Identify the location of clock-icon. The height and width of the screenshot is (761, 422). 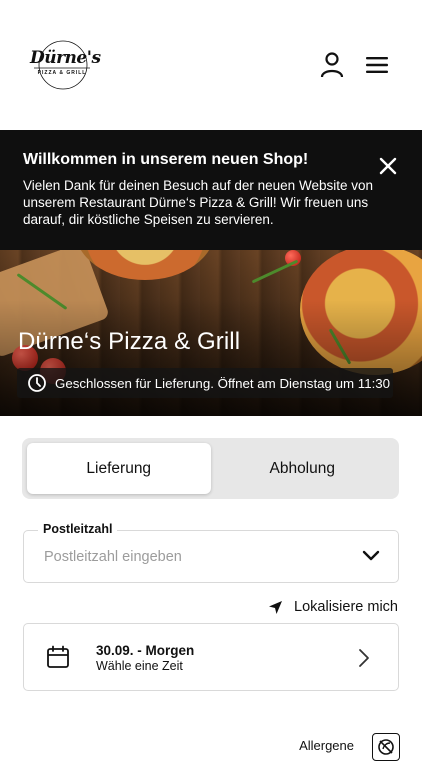
(37, 383).